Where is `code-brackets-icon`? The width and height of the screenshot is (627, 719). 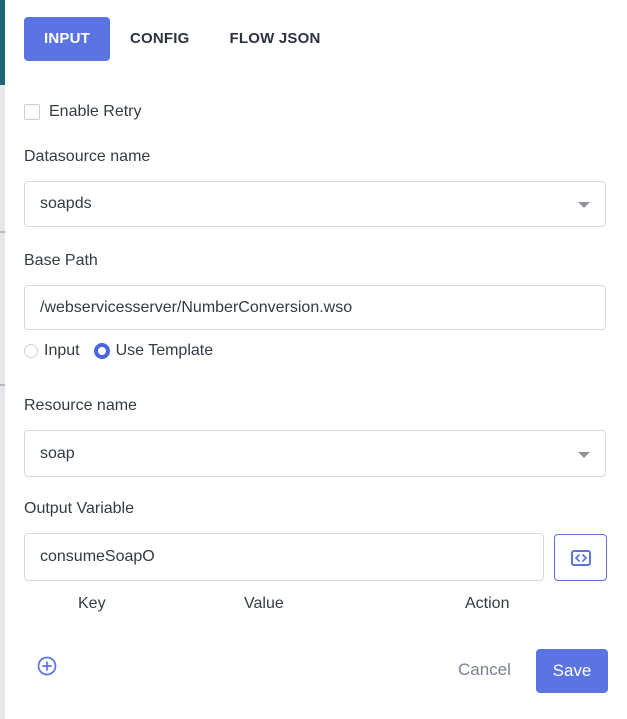 code-brackets-icon is located at coordinates (580, 557).